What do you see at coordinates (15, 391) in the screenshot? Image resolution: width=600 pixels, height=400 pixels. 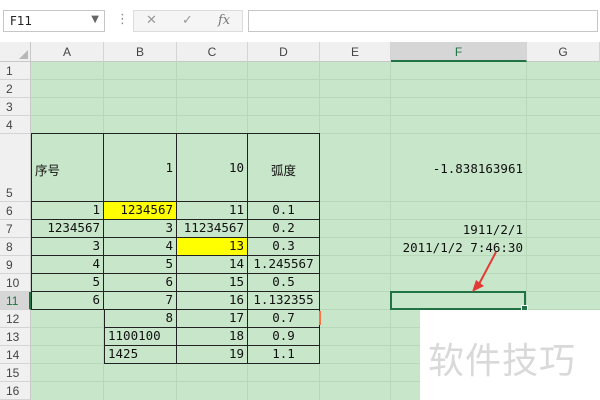 I see `row-header: 16` at bounding box center [15, 391].